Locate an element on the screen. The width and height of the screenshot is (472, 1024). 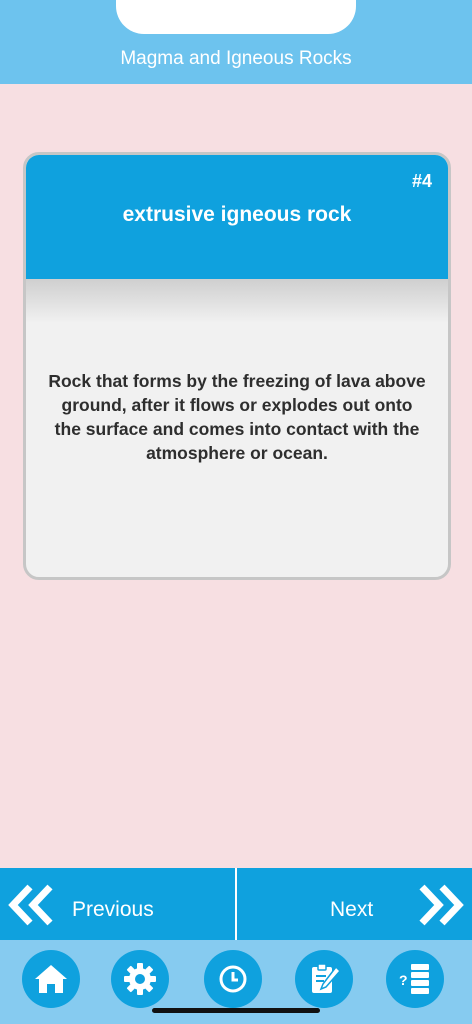
home-icon is located at coordinates (51, 979).